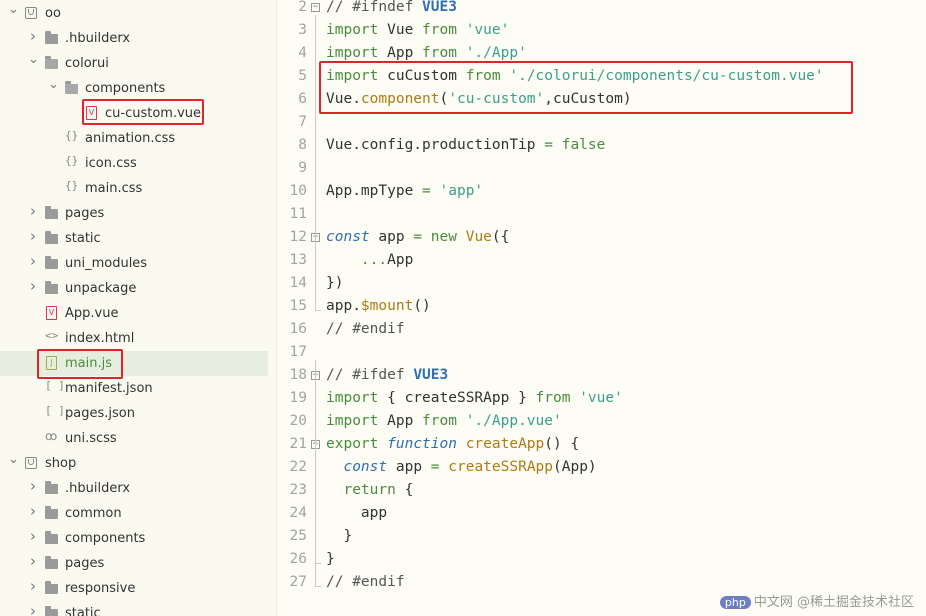  What do you see at coordinates (111, 163) in the screenshot?
I see `tree-item-label: icon.css` at bounding box center [111, 163].